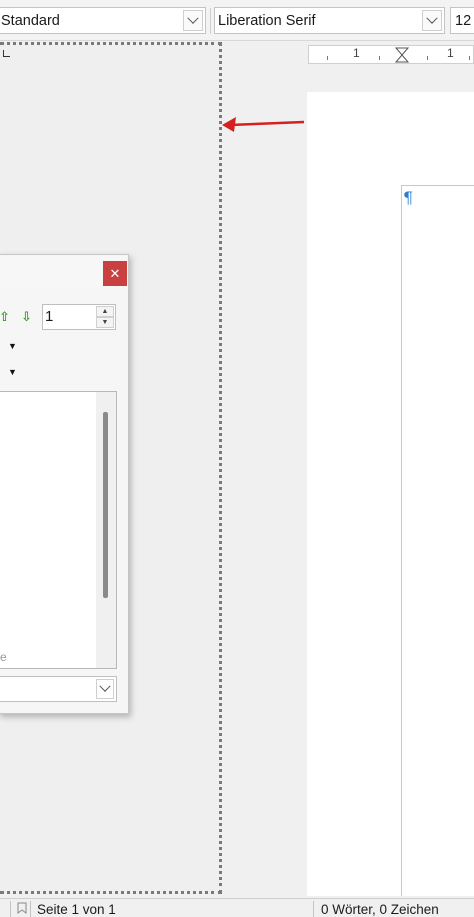 This screenshot has height=917, width=474. I want to click on navigator-dialog: ✕ ⇧ ⇩ 1 ▲ ▼ ▼ ▼ e, so click(64, 484).